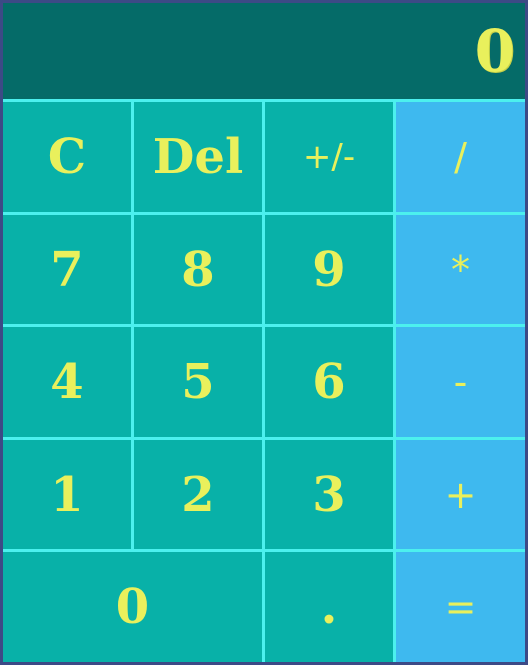  Describe the element at coordinates (460, 494) in the screenshot. I see `add-button: +` at that location.